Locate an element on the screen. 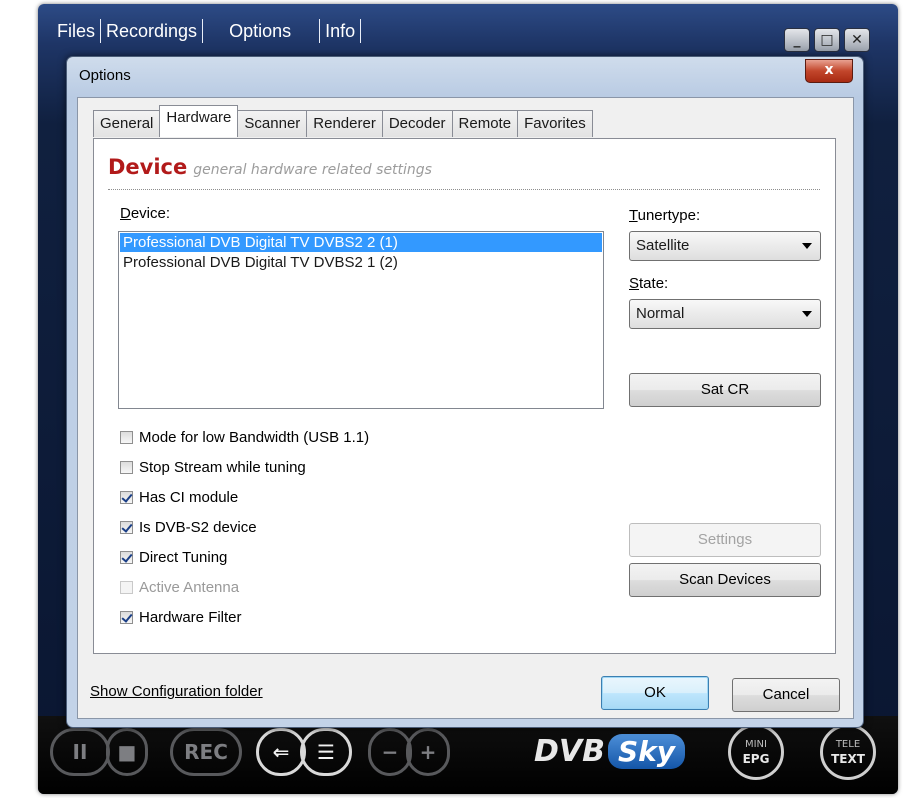 The image size is (915, 798). dvb-logo: DVB is located at coordinates (569, 751).